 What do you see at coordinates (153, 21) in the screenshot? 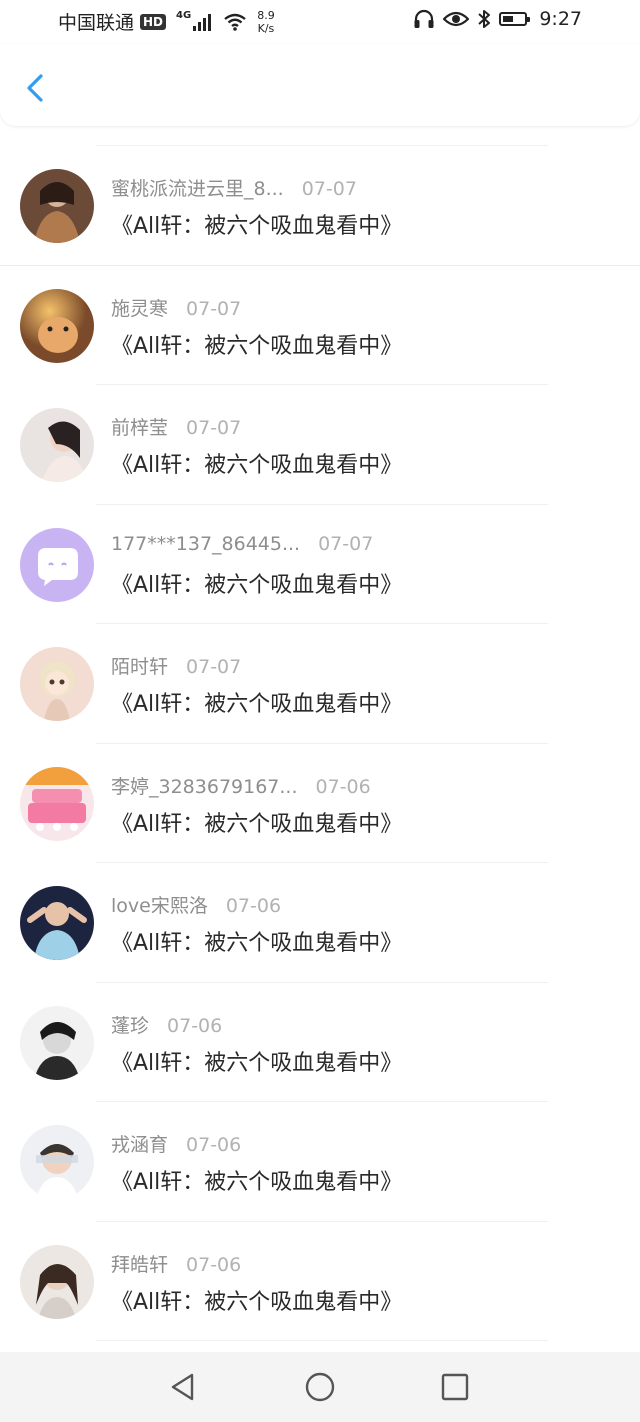
I see `hd-badge: HD` at bounding box center [153, 21].